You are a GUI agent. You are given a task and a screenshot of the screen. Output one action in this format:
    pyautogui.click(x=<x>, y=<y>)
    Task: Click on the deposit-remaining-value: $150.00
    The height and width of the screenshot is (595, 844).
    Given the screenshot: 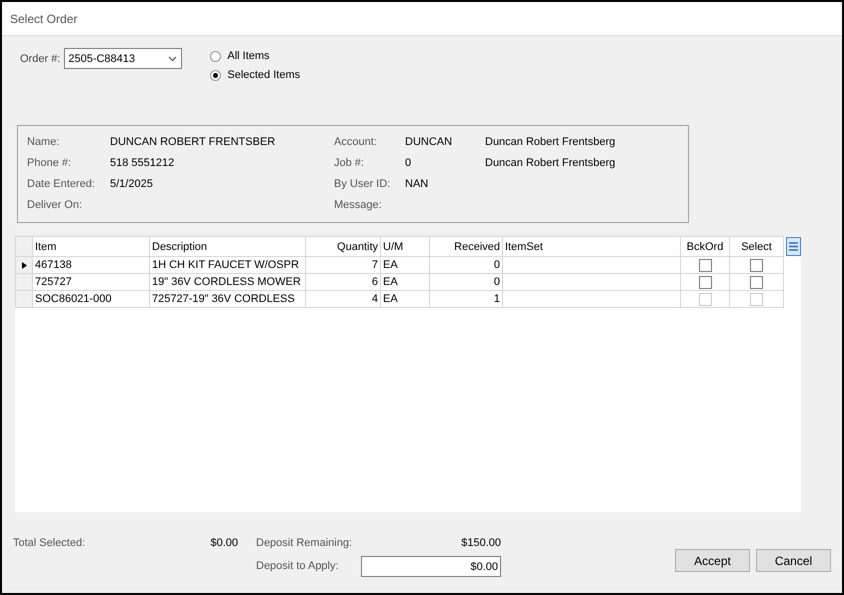 What is the action you would take?
    pyautogui.click(x=480, y=543)
    